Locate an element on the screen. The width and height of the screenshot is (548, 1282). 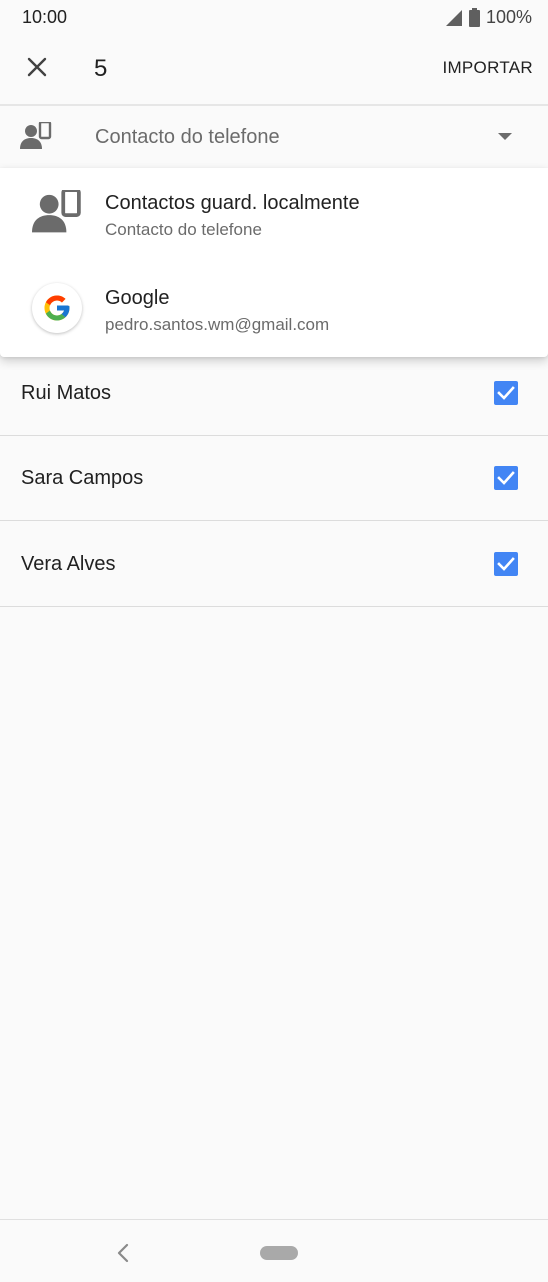
back-icon is located at coordinates (123, 1255).